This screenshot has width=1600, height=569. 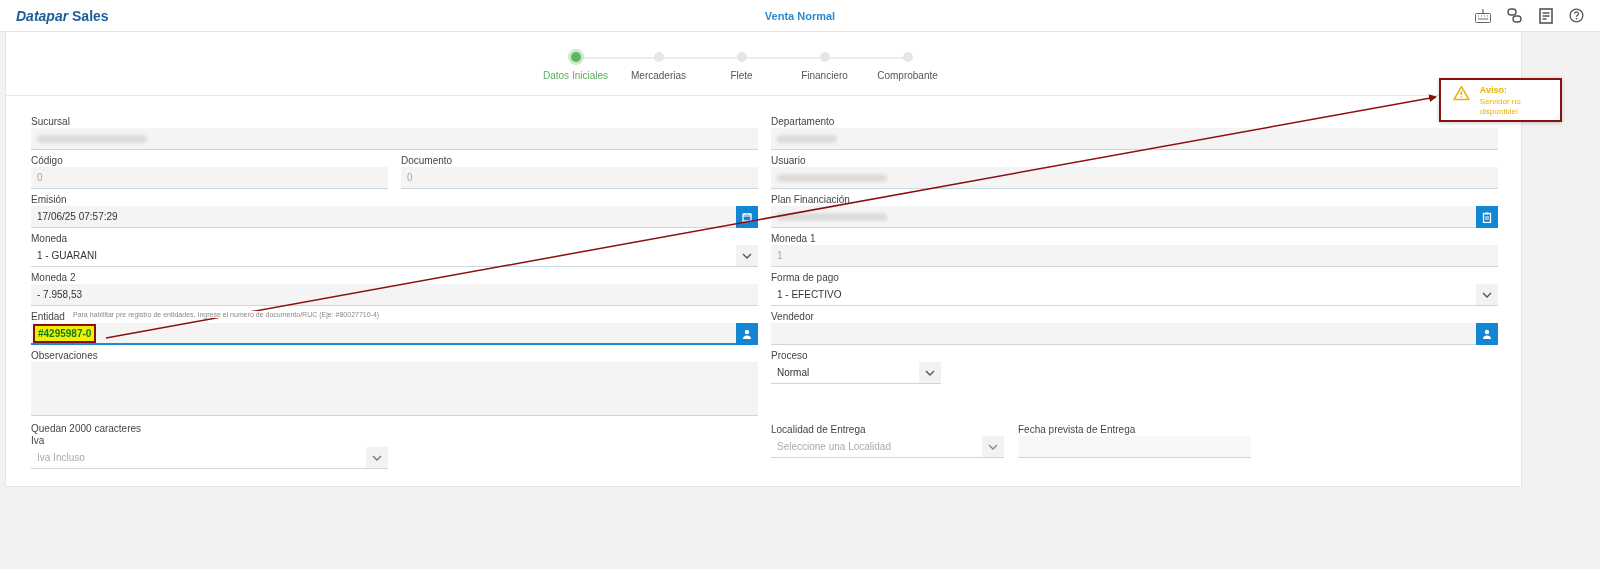 I want to click on step-label: Flete, so click(x=741, y=75).